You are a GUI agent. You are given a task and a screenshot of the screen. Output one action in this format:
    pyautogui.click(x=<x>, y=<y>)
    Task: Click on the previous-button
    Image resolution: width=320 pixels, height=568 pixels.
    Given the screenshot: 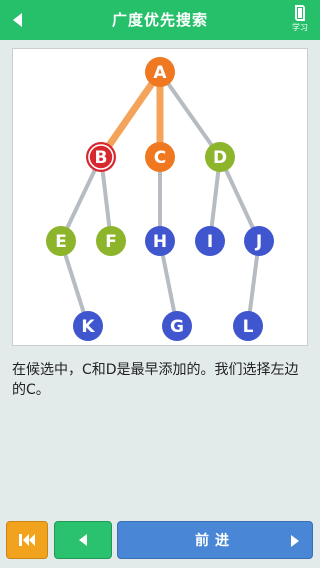 What is the action you would take?
    pyautogui.click(x=83, y=540)
    